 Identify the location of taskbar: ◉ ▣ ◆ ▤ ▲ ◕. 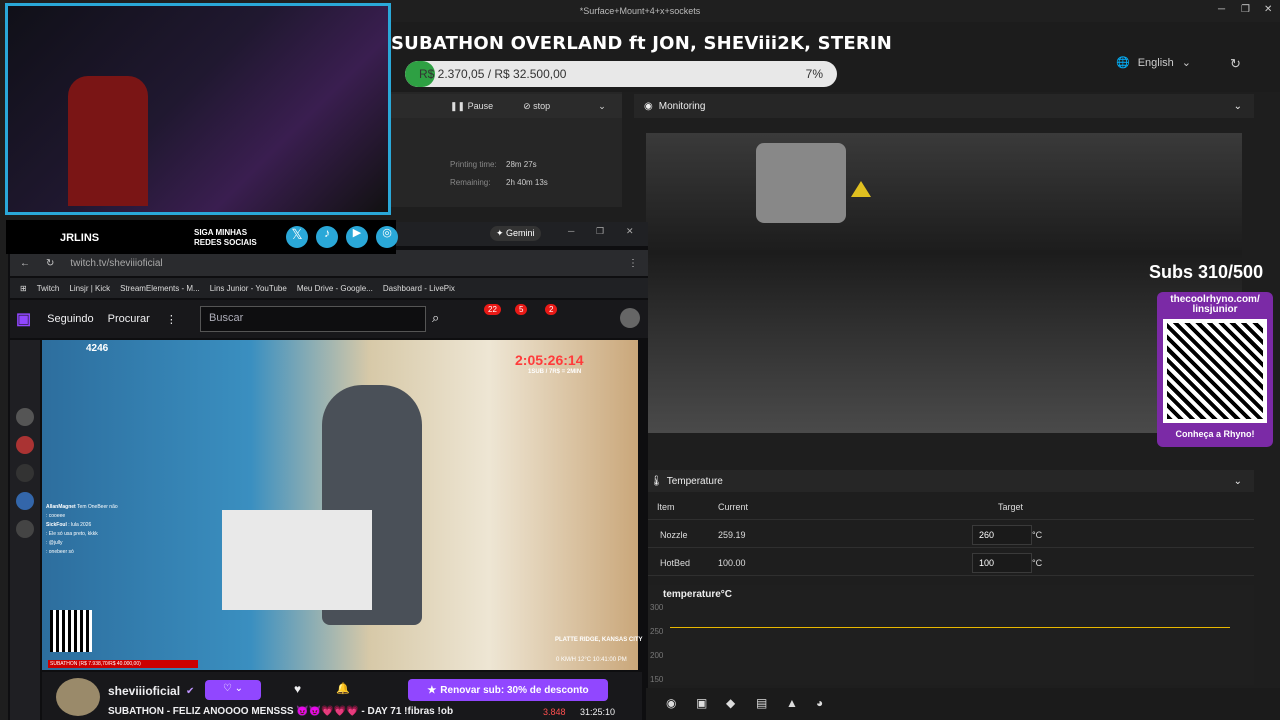
(963, 704).